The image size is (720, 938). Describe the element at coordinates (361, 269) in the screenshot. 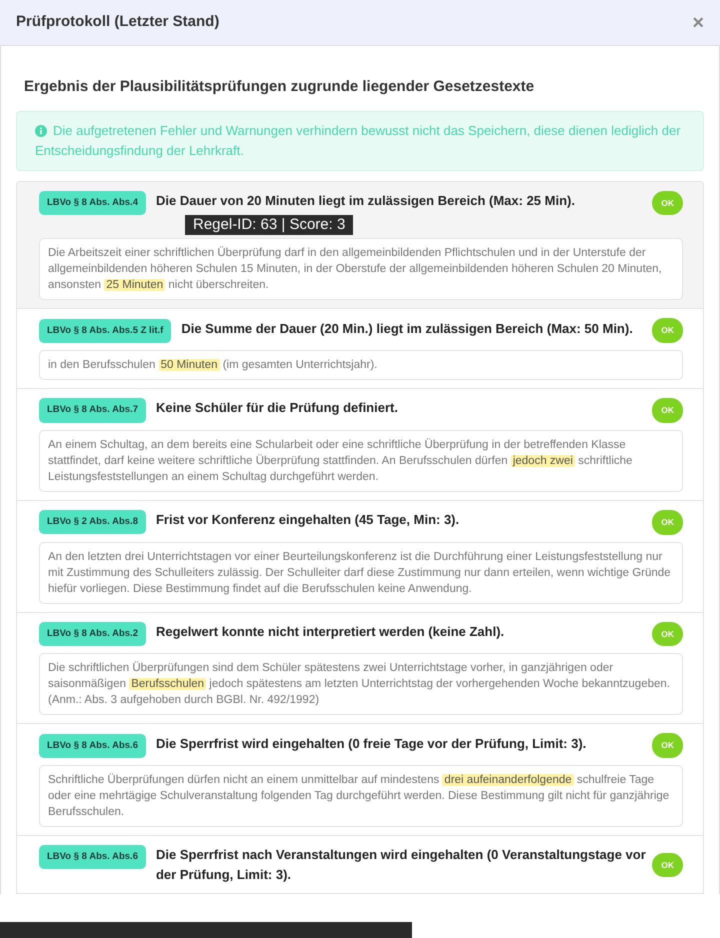

I see `law-text: Die Arbeitszeit einer schriftlichen Überprüfung darf in den allgemeinbildenden Pflichtschulen und in der Unterstufe der allgemeinbildenden höheren Schulen 15 Minuten, in der Oberstufe der allgemeinbildenden höheren Schulen 20 Minuten, ansonsten 25 Minuten nicht überschreiten.` at that location.